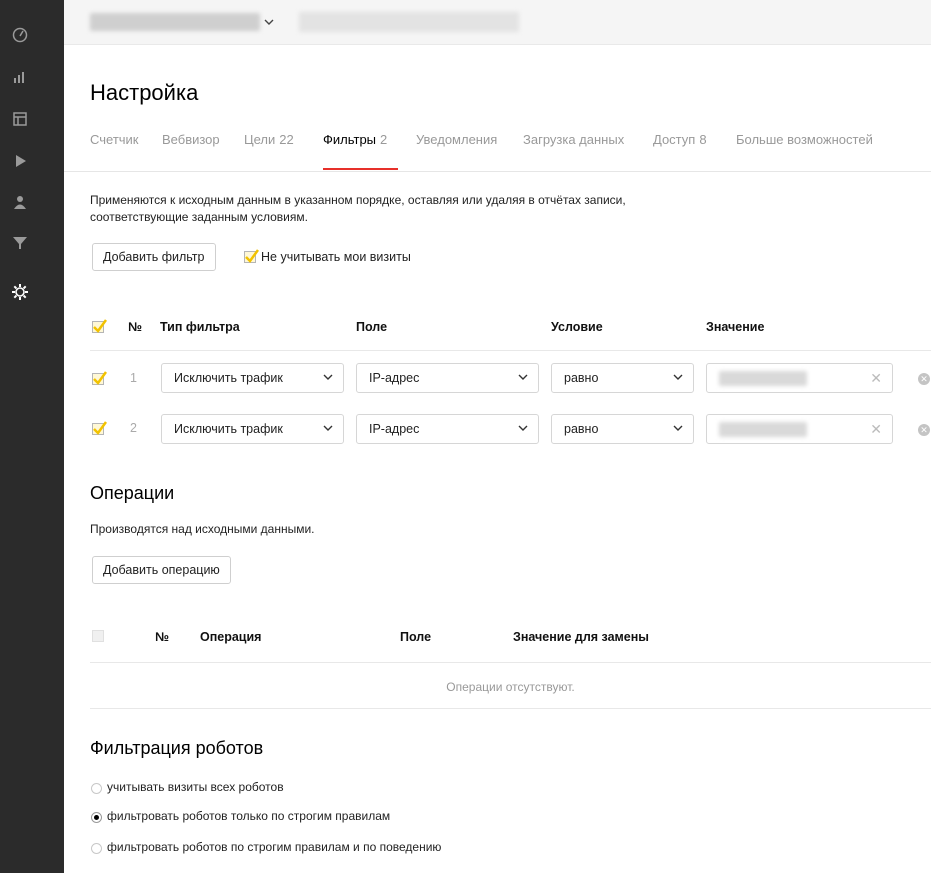  Describe the element at coordinates (355, 139) in the screenshot. I see `tab-filters: Фильтры 2` at that location.